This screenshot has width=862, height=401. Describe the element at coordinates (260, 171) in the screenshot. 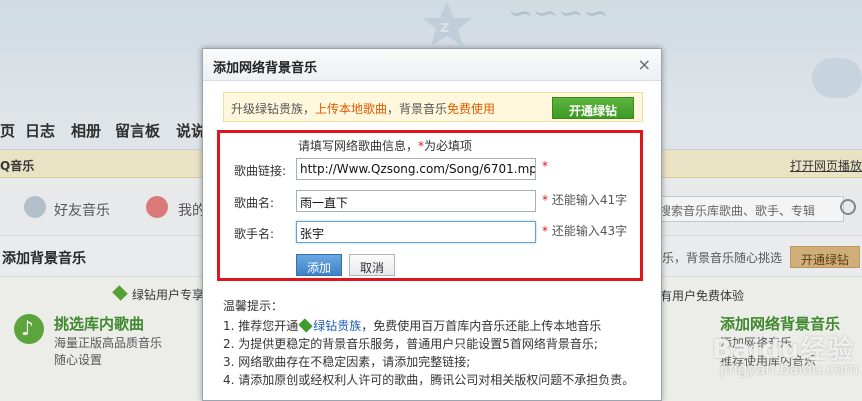

I see `song-link-label: 歌曲链接:` at that location.